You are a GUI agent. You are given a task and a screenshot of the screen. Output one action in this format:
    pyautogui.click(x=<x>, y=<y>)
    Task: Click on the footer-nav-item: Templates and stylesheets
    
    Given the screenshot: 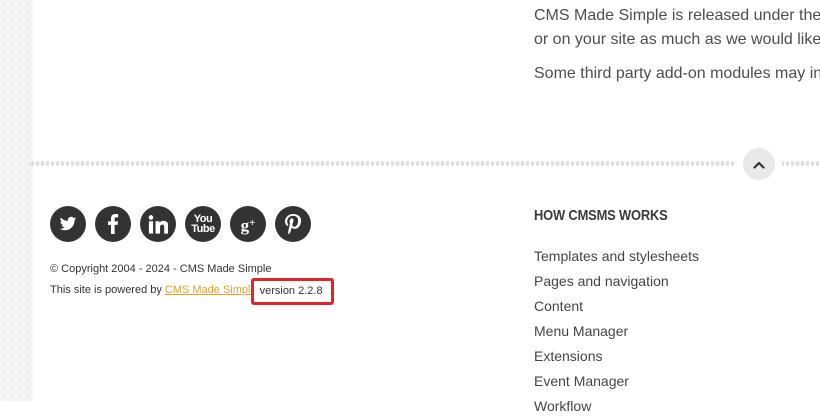 What is the action you would take?
    pyautogui.click(x=616, y=256)
    